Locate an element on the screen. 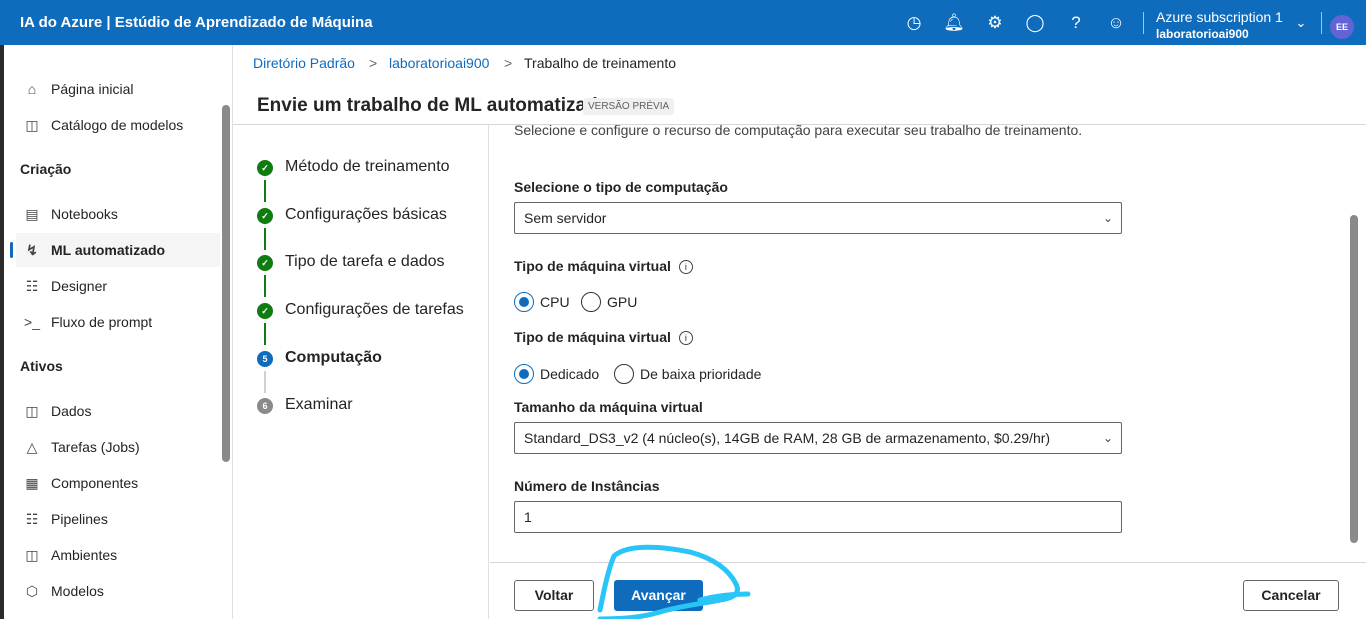 The height and width of the screenshot is (619, 1366). sidebar-item-components: ▦ Componentes is located at coordinates (118, 483).